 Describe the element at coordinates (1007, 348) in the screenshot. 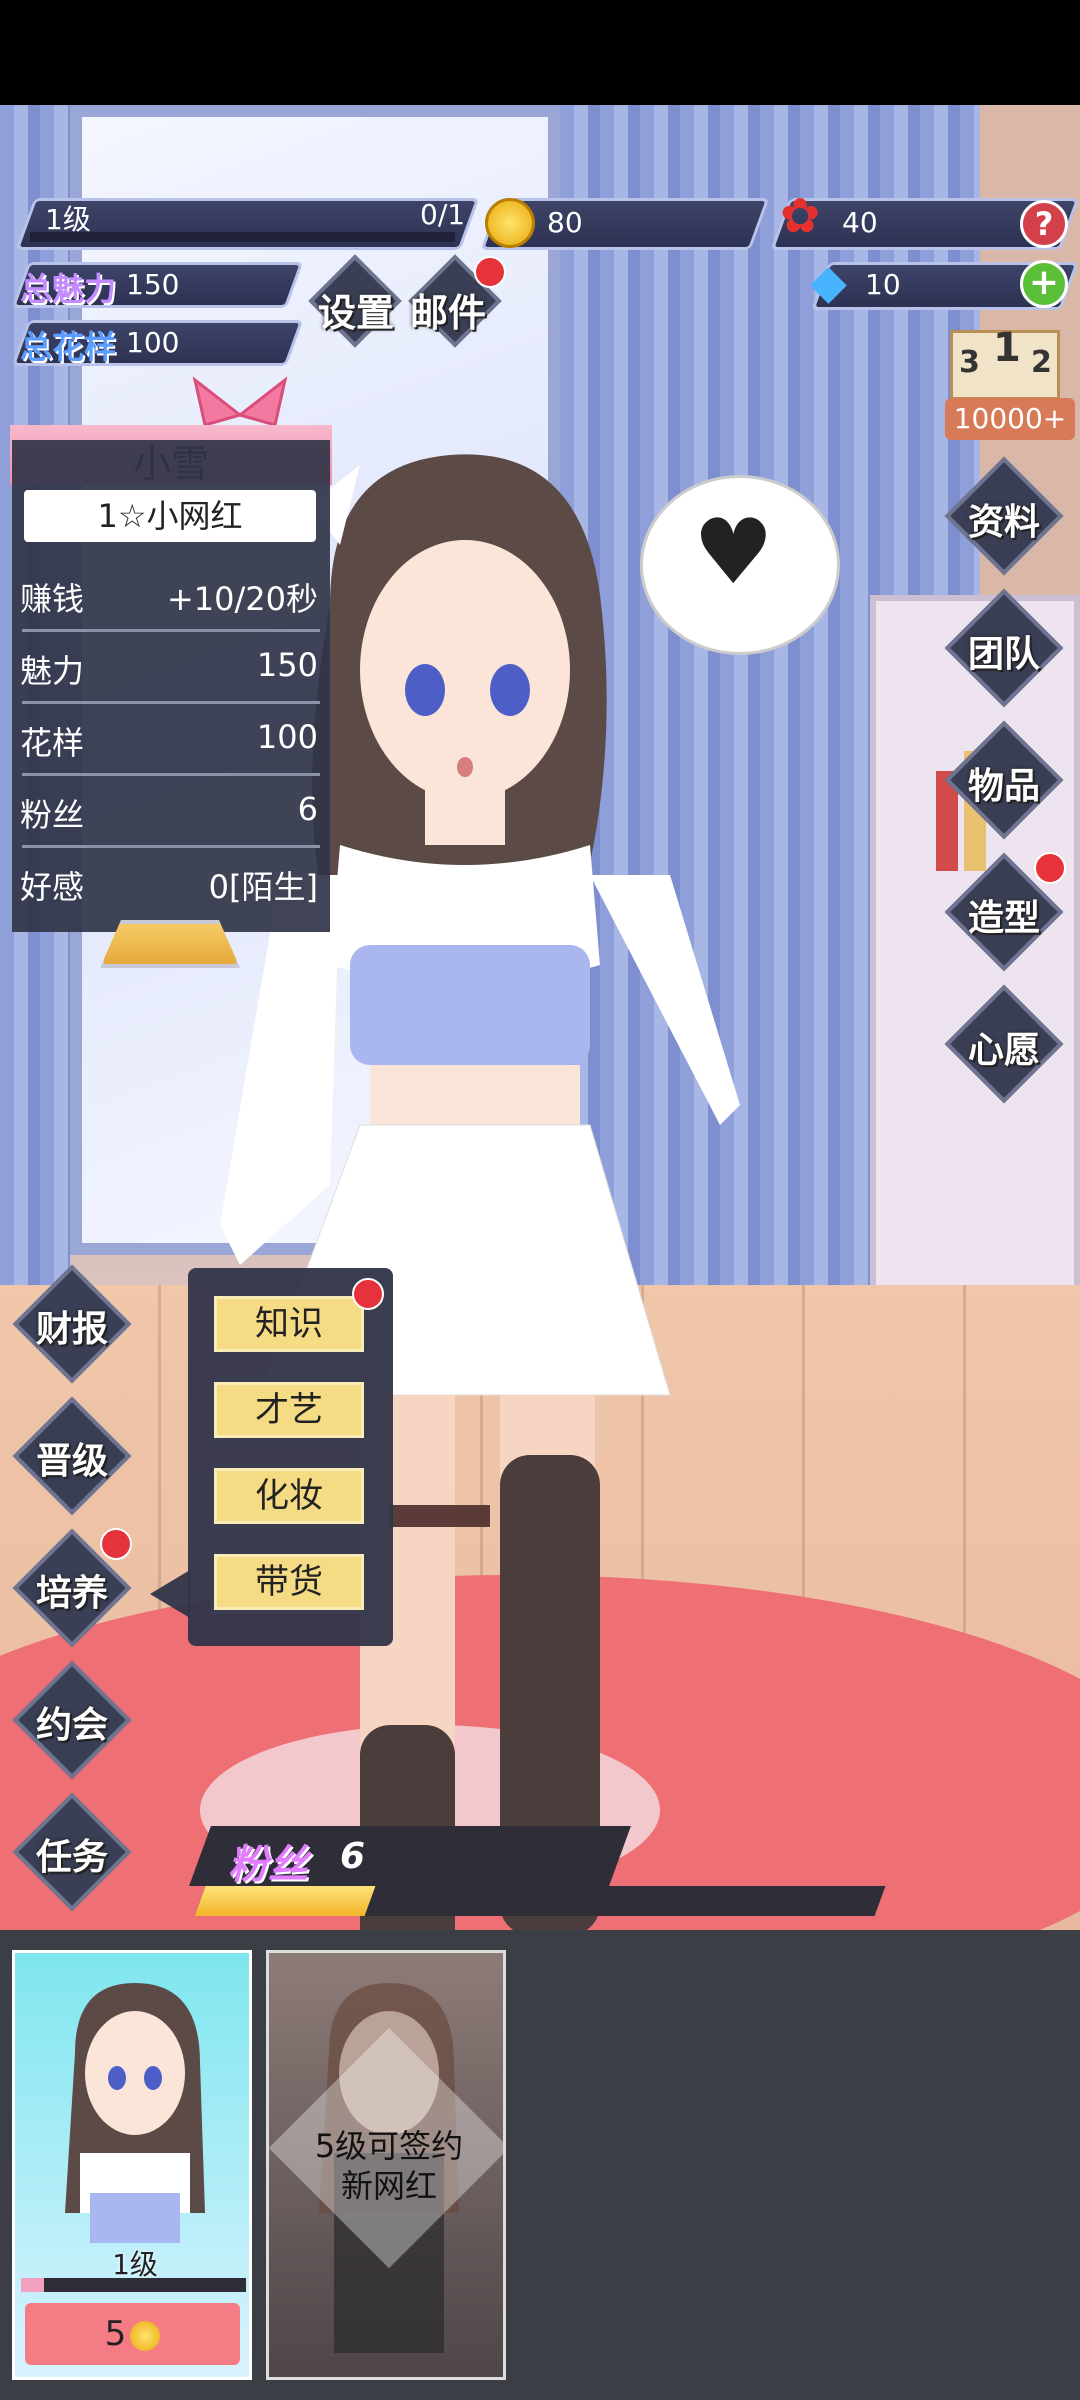

I see `podium-first: 1` at that location.